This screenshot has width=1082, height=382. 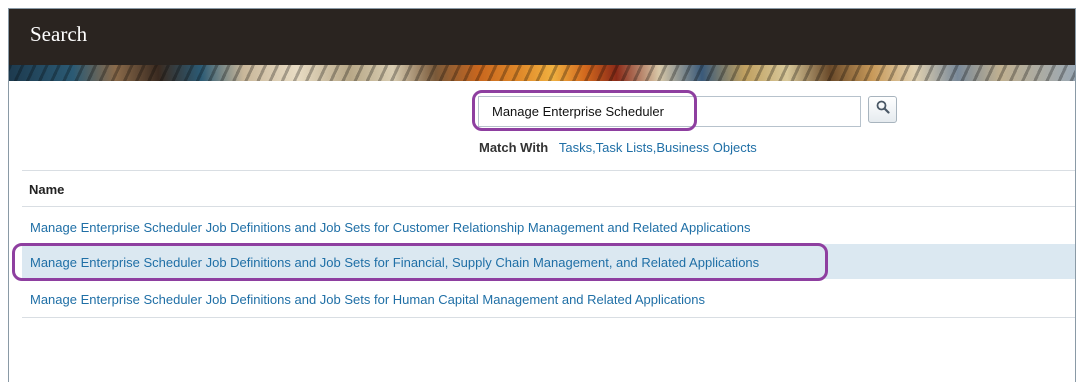 I want to click on search-input-value: Manage Enterprise Scheduler, so click(x=578, y=111).